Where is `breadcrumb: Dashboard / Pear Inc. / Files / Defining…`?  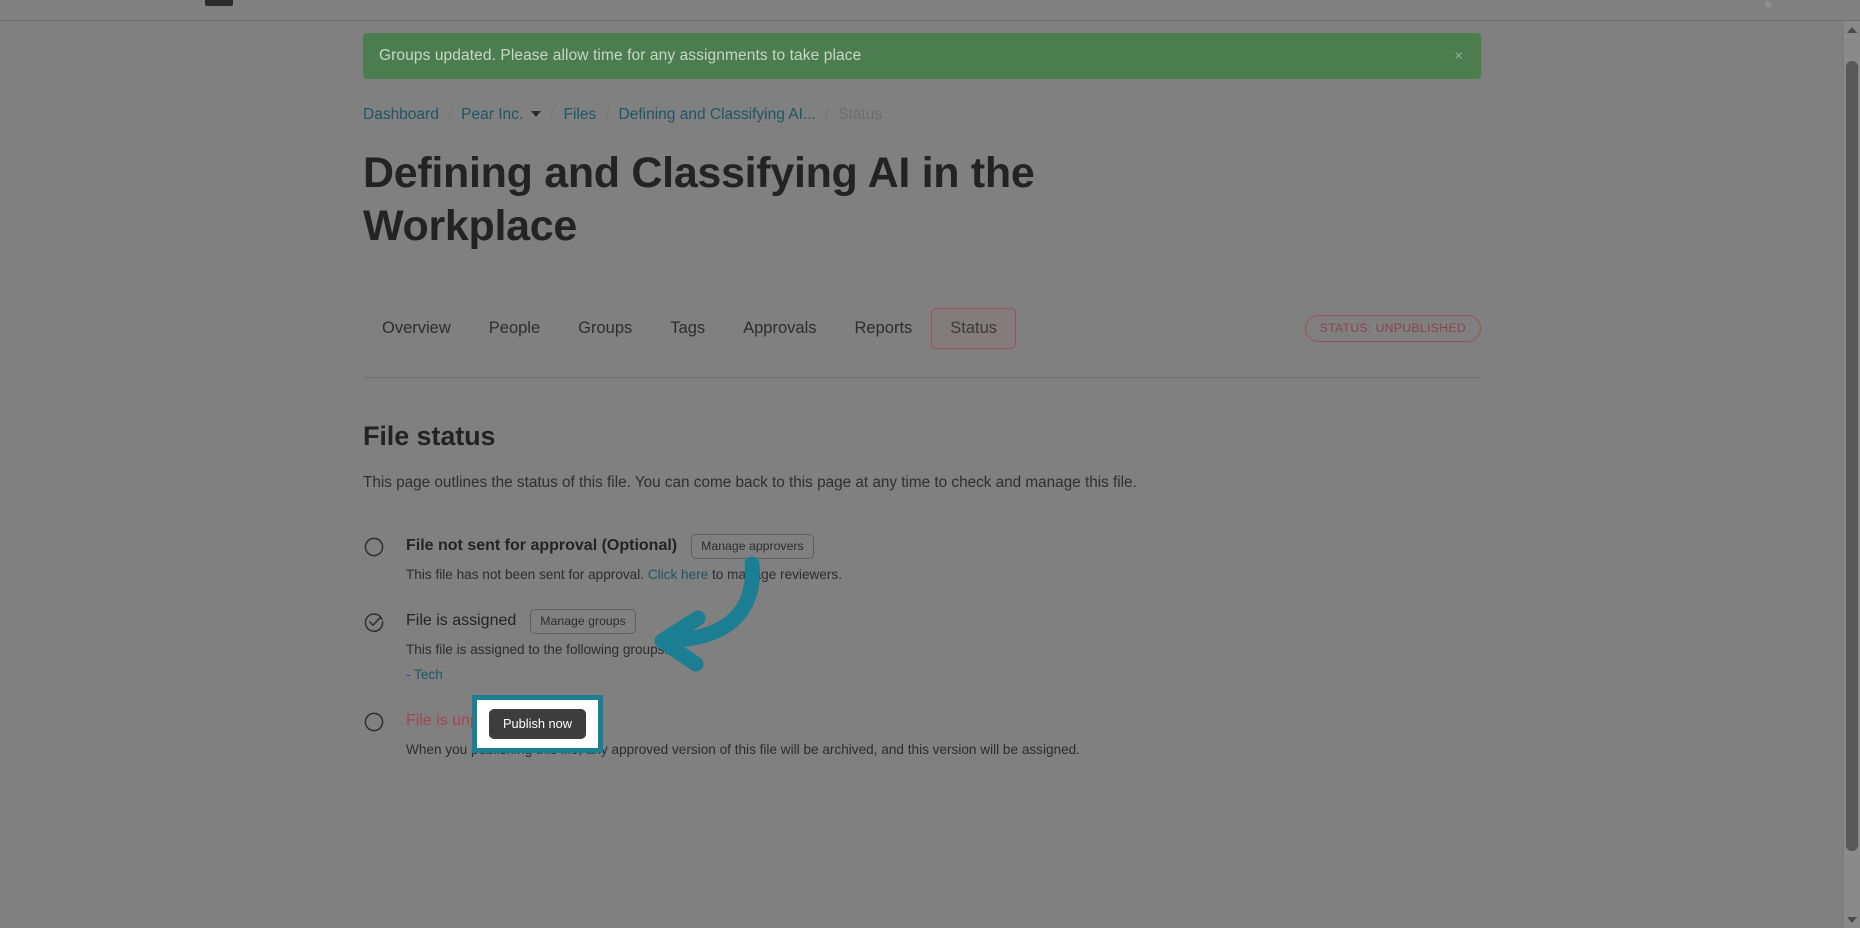 breadcrumb: Dashboard / Pear Inc. / Files / Defining… is located at coordinates (922, 115).